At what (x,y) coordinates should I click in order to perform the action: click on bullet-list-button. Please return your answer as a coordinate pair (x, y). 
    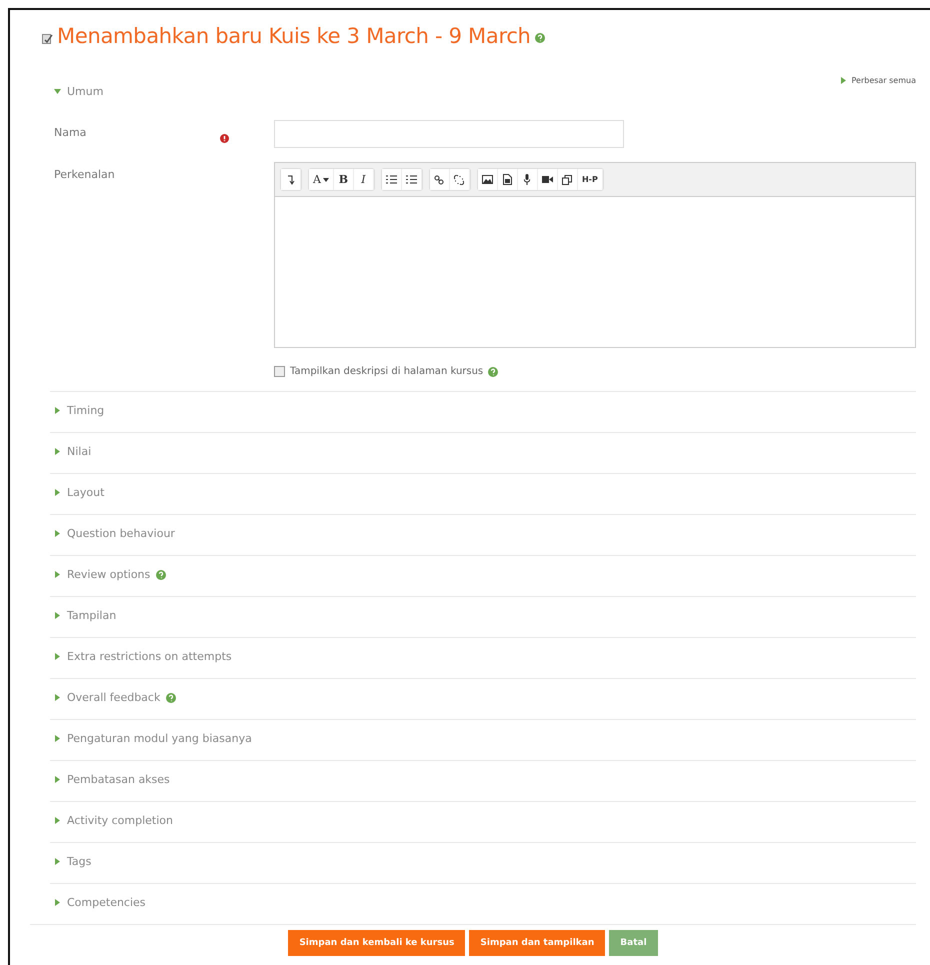
    Looking at the image, I should click on (392, 179).